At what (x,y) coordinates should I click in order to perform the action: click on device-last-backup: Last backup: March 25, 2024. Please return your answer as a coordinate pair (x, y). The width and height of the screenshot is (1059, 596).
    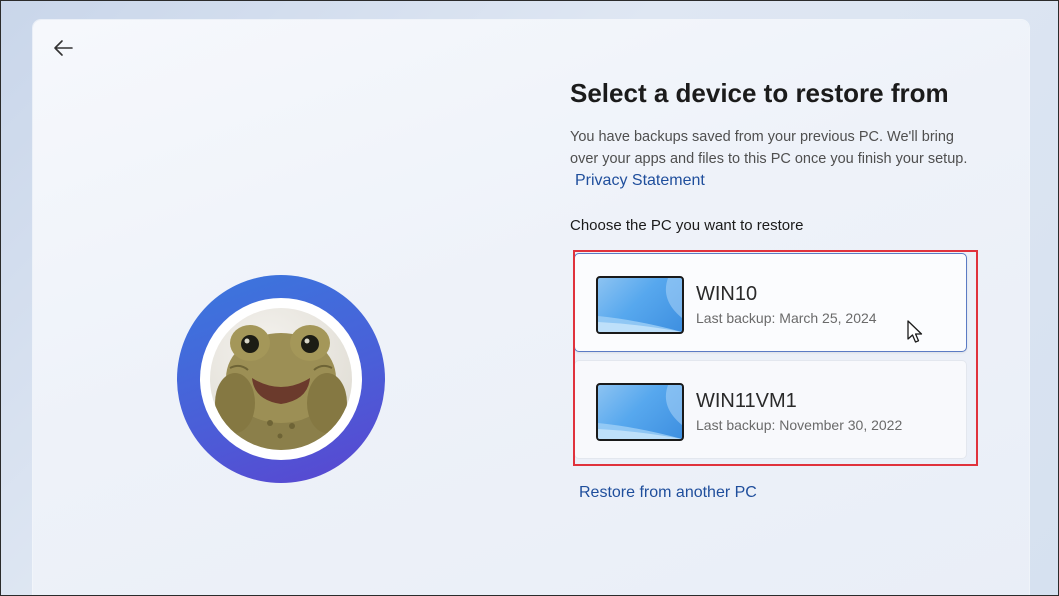
    Looking at the image, I should click on (786, 318).